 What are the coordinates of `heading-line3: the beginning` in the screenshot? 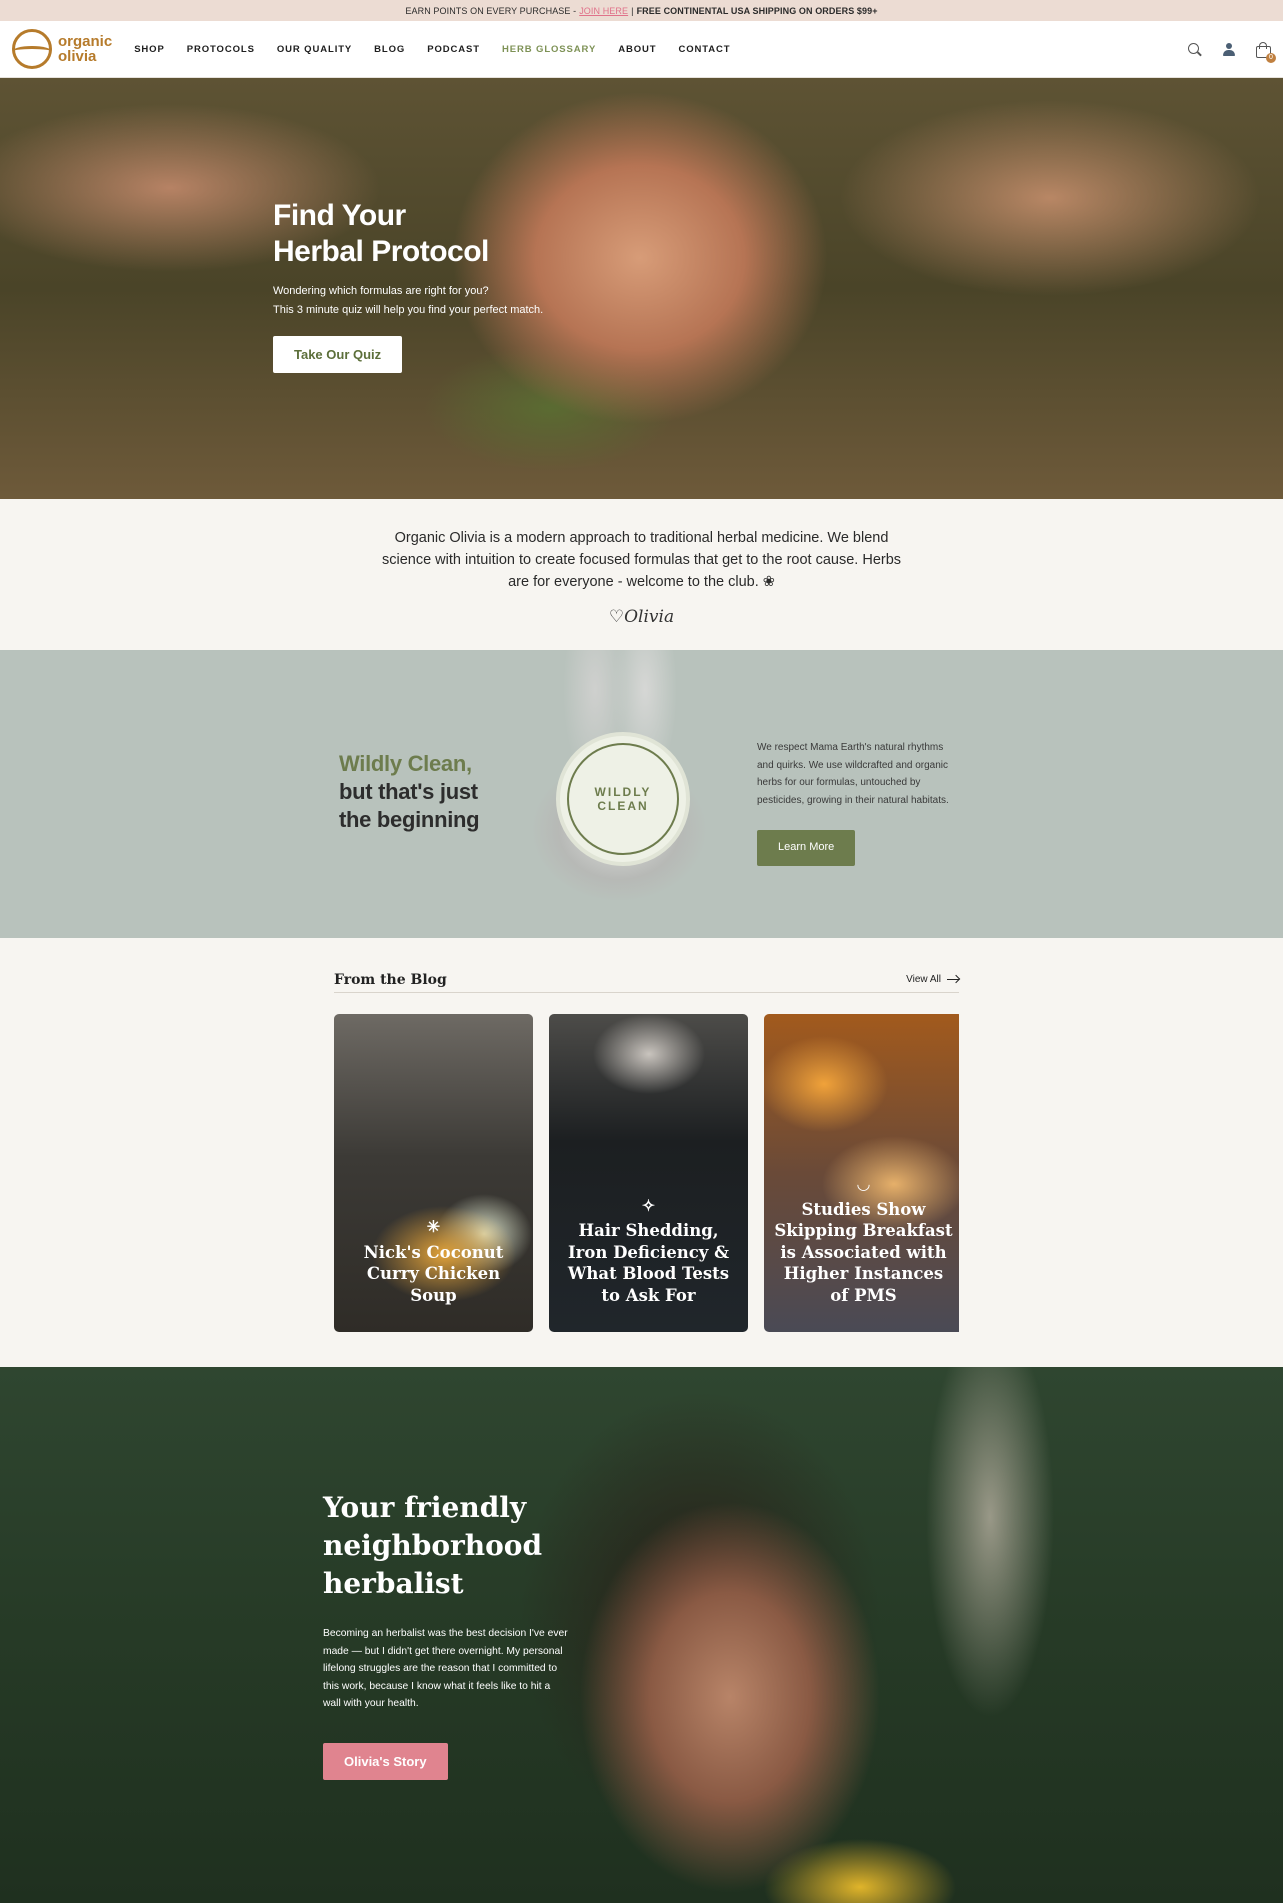 It's located at (409, 819).